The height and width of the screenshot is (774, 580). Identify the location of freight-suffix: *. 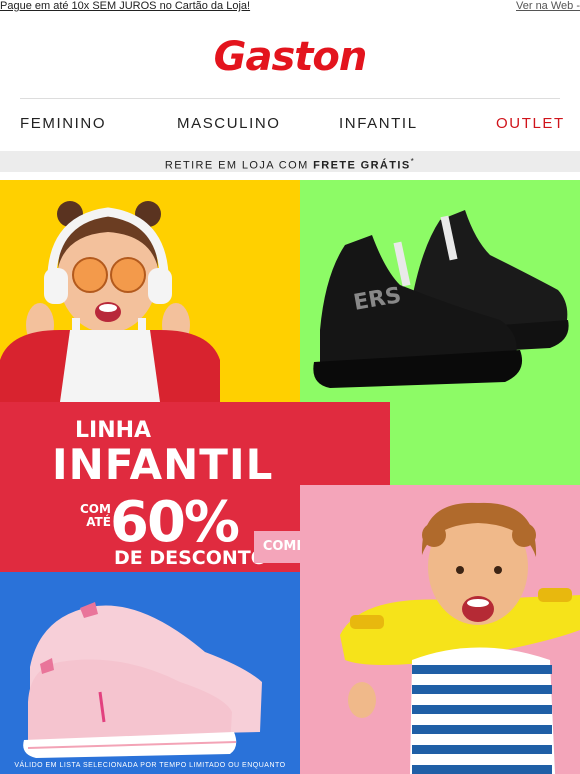
(413, 161).